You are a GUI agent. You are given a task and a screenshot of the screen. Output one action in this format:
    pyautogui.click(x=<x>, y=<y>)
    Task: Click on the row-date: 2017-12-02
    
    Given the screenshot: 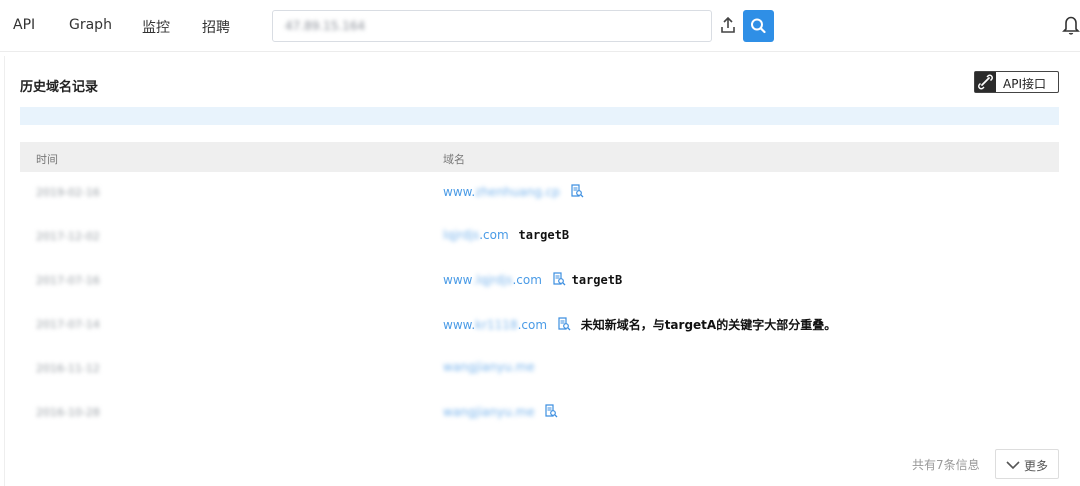 What is the action you would take?
    pyautogui.click(x=68, y=236)
    